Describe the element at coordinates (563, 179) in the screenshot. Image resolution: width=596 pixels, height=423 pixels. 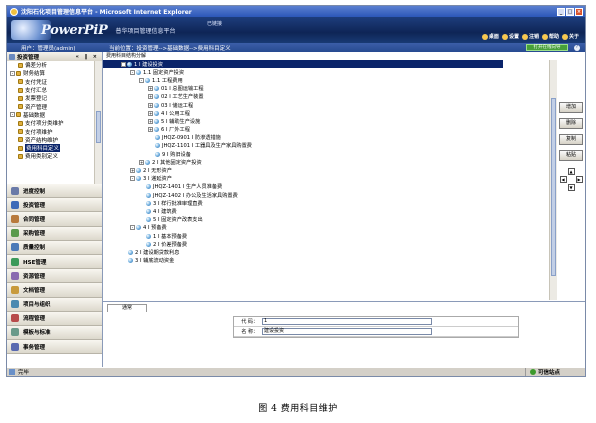
I see `move-left-button: ◀` at that location.